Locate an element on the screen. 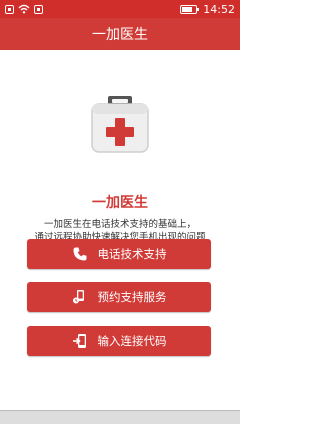  first-aid-kit-icon is located at coordinates (120, 124).